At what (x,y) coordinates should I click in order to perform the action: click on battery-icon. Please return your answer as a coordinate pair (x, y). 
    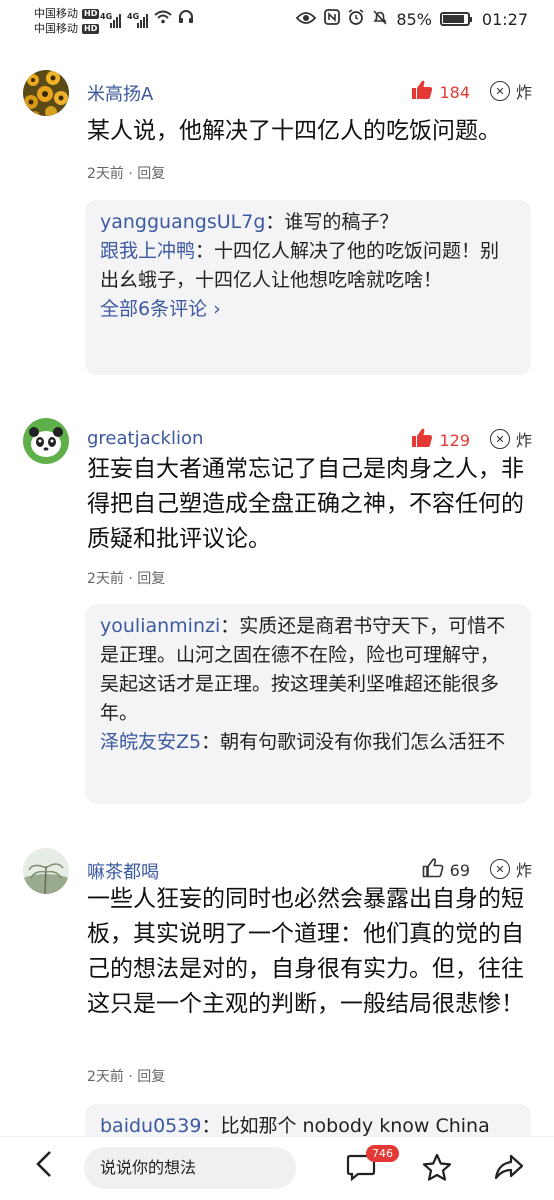
    Looking at the image, I should click on (455, 19).